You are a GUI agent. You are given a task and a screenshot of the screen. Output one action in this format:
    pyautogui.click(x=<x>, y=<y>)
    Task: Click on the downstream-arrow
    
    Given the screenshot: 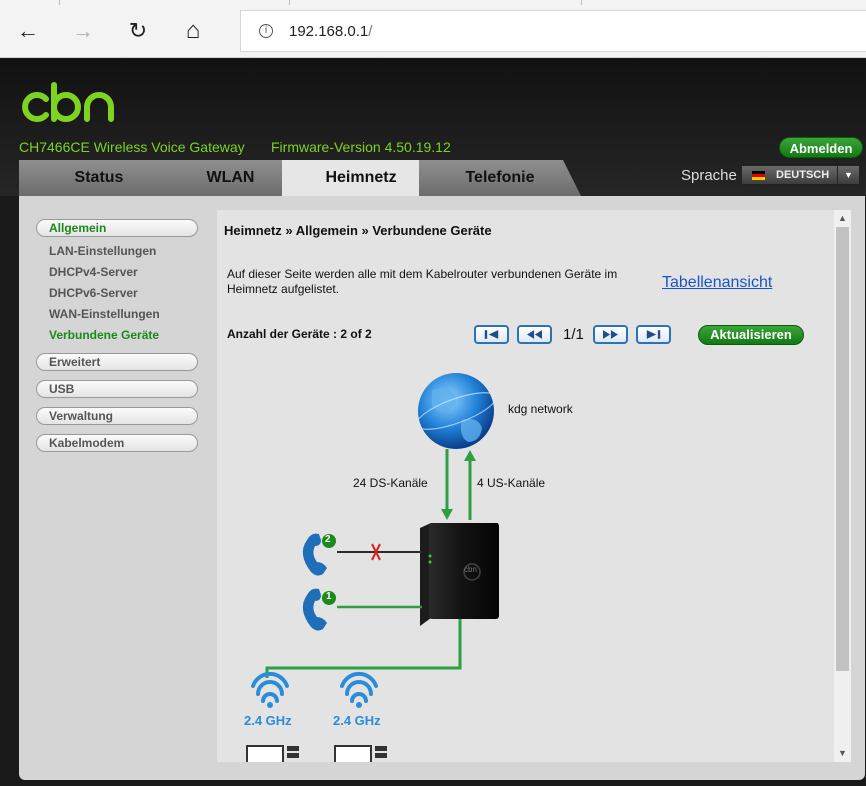 What is the action you would take?
    pyautogui.click(x=447, y=514)
    